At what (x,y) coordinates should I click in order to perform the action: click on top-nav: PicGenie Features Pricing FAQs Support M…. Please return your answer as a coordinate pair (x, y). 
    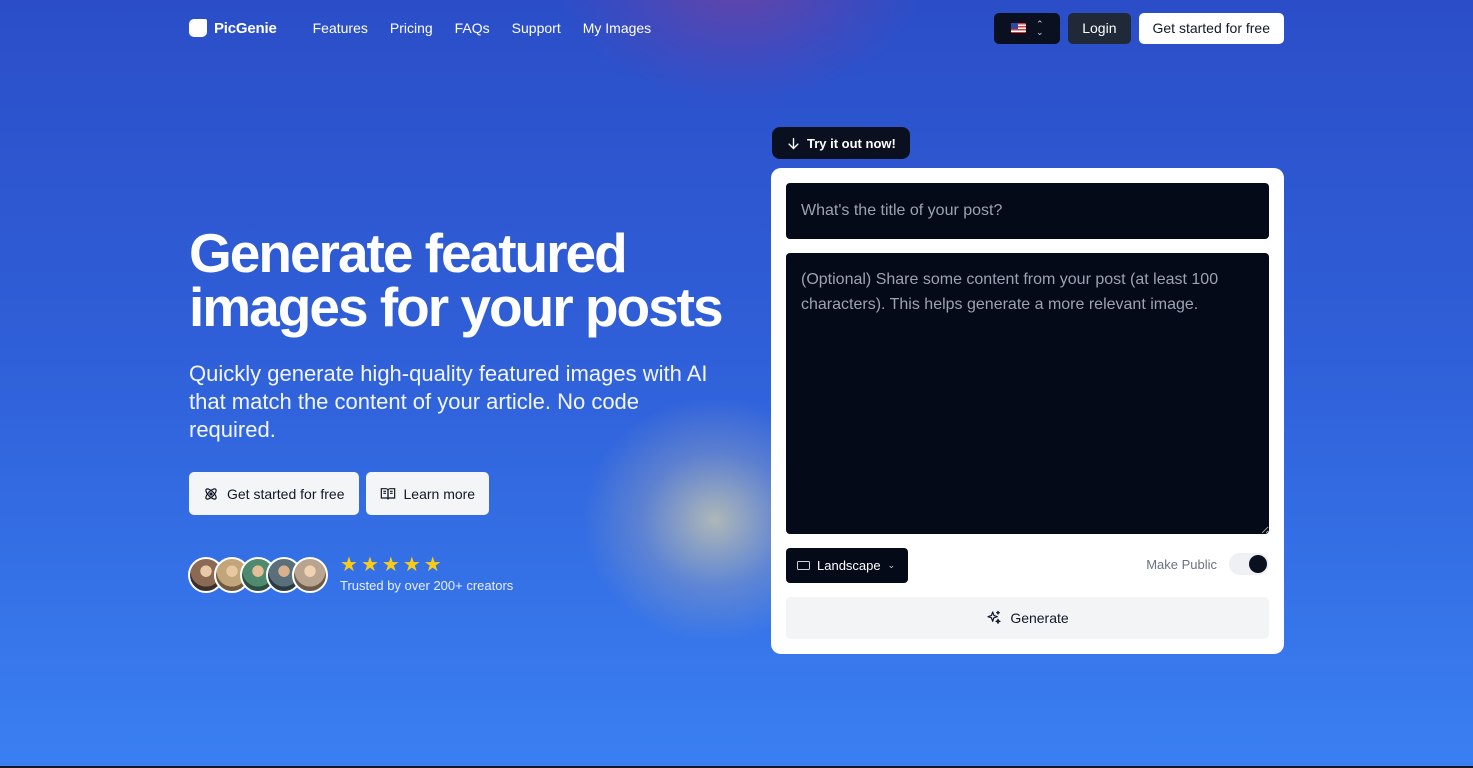
    Looking at the image, I should click on (736, 28).